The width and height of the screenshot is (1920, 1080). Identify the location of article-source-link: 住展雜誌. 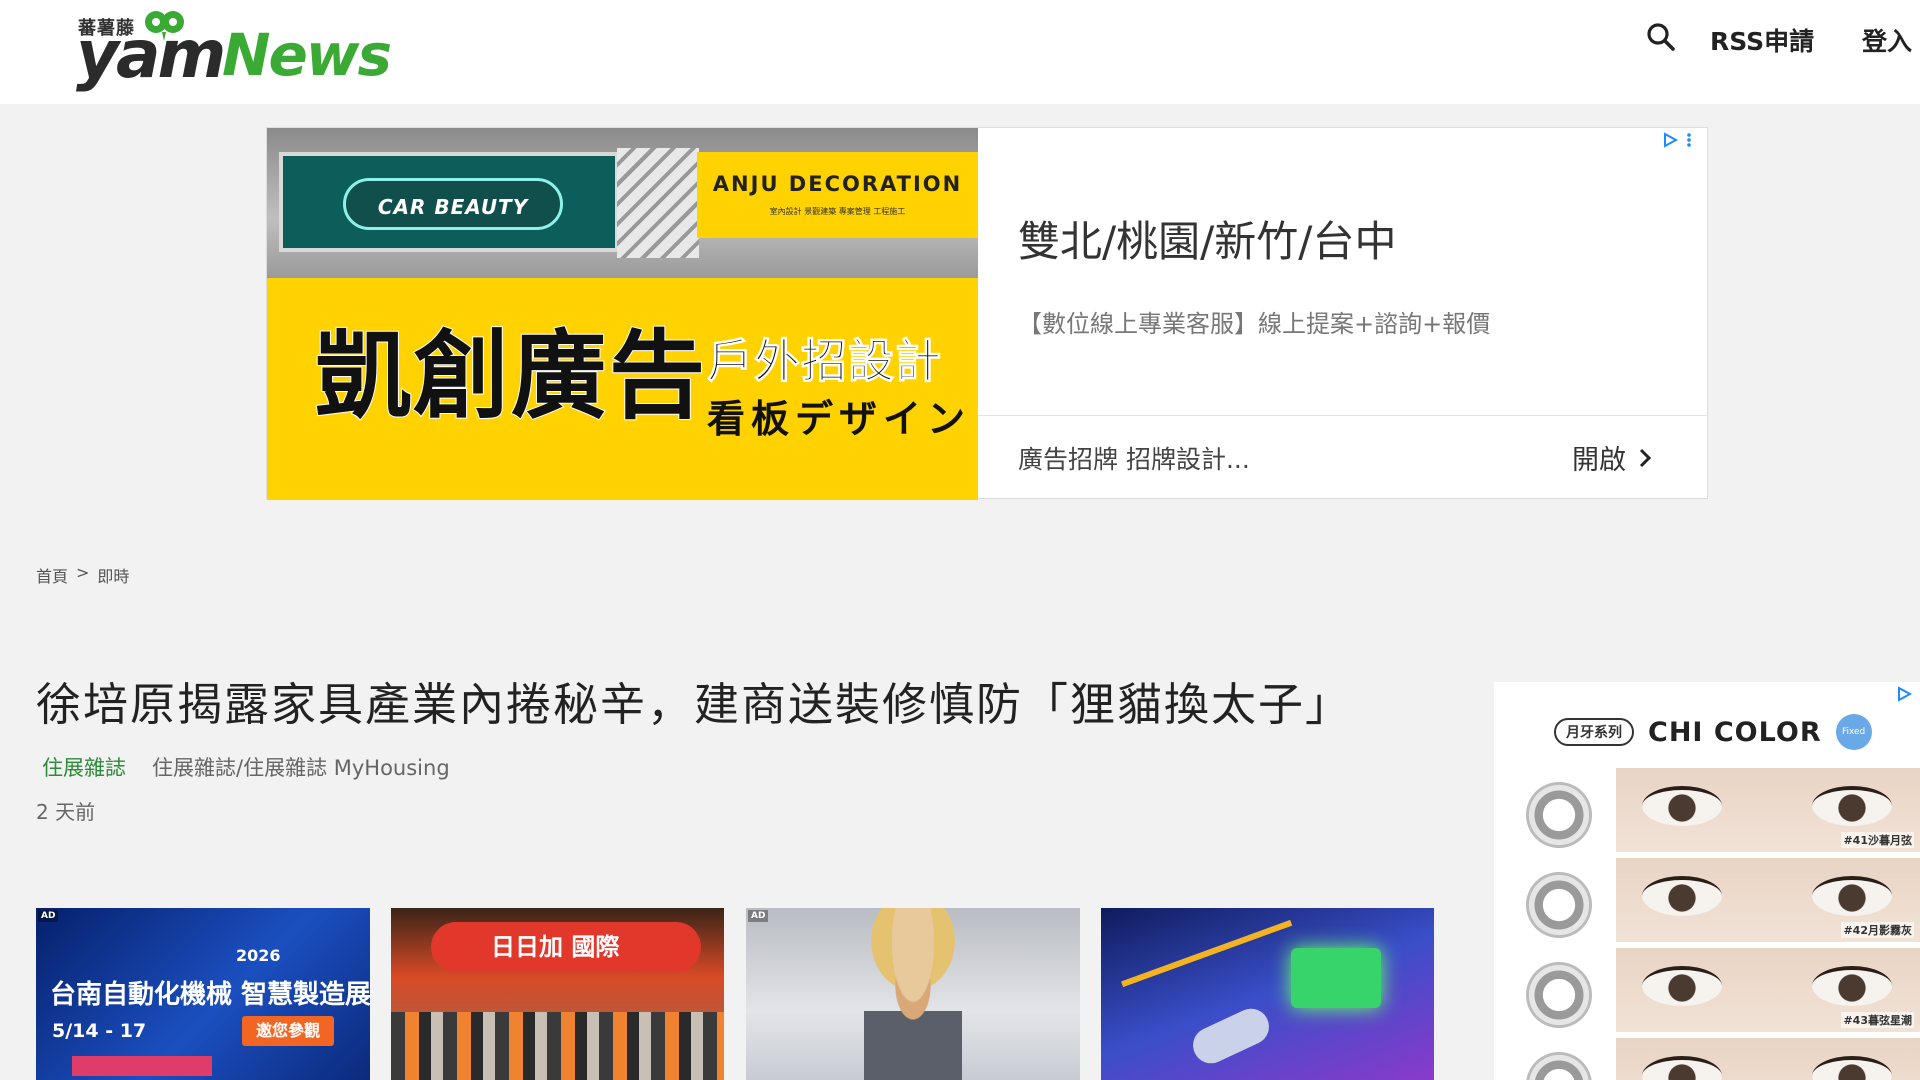
(81, 767).